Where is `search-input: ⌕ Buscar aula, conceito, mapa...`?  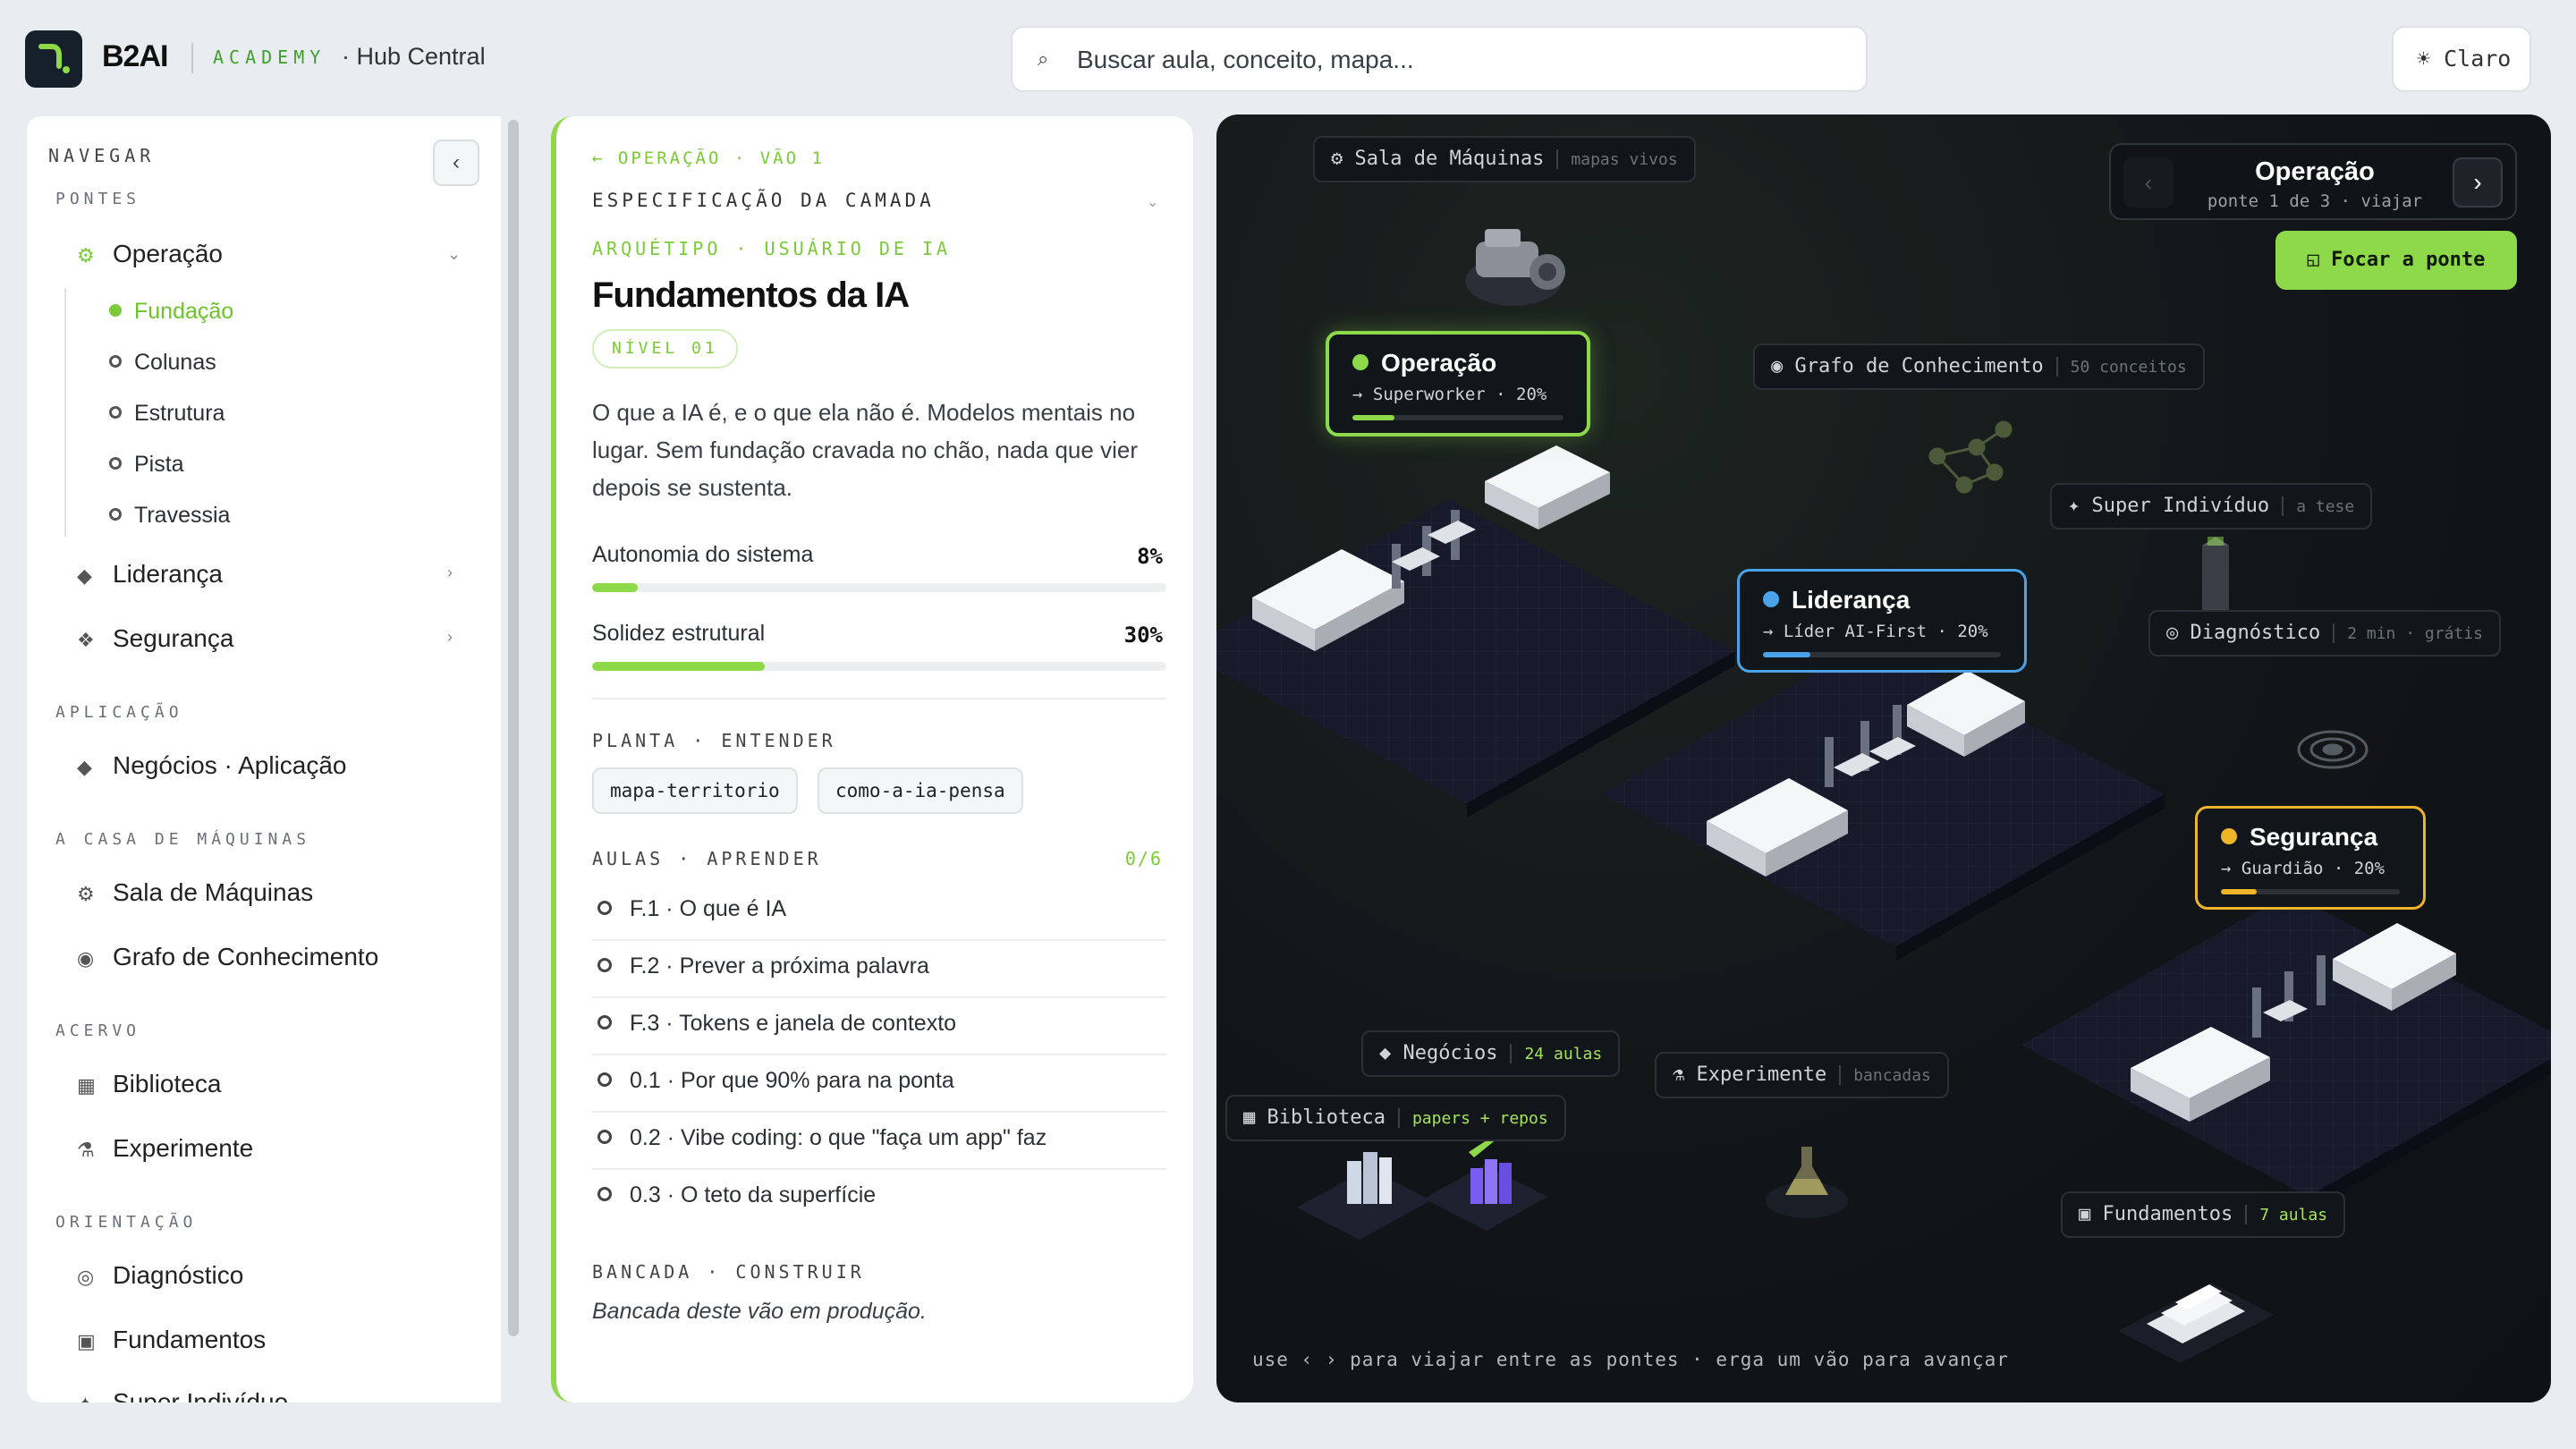 search-input: ⌕ Buscar aula, conceito, mapa... is located at coordinates (1439, 59).